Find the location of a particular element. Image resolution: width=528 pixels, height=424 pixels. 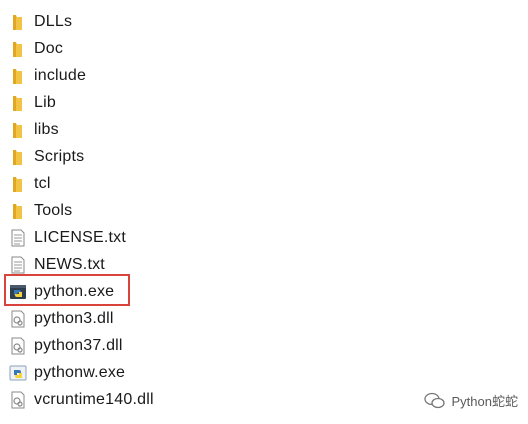

file-name: vcruntime140.dll is located at coordinates (94, 399).